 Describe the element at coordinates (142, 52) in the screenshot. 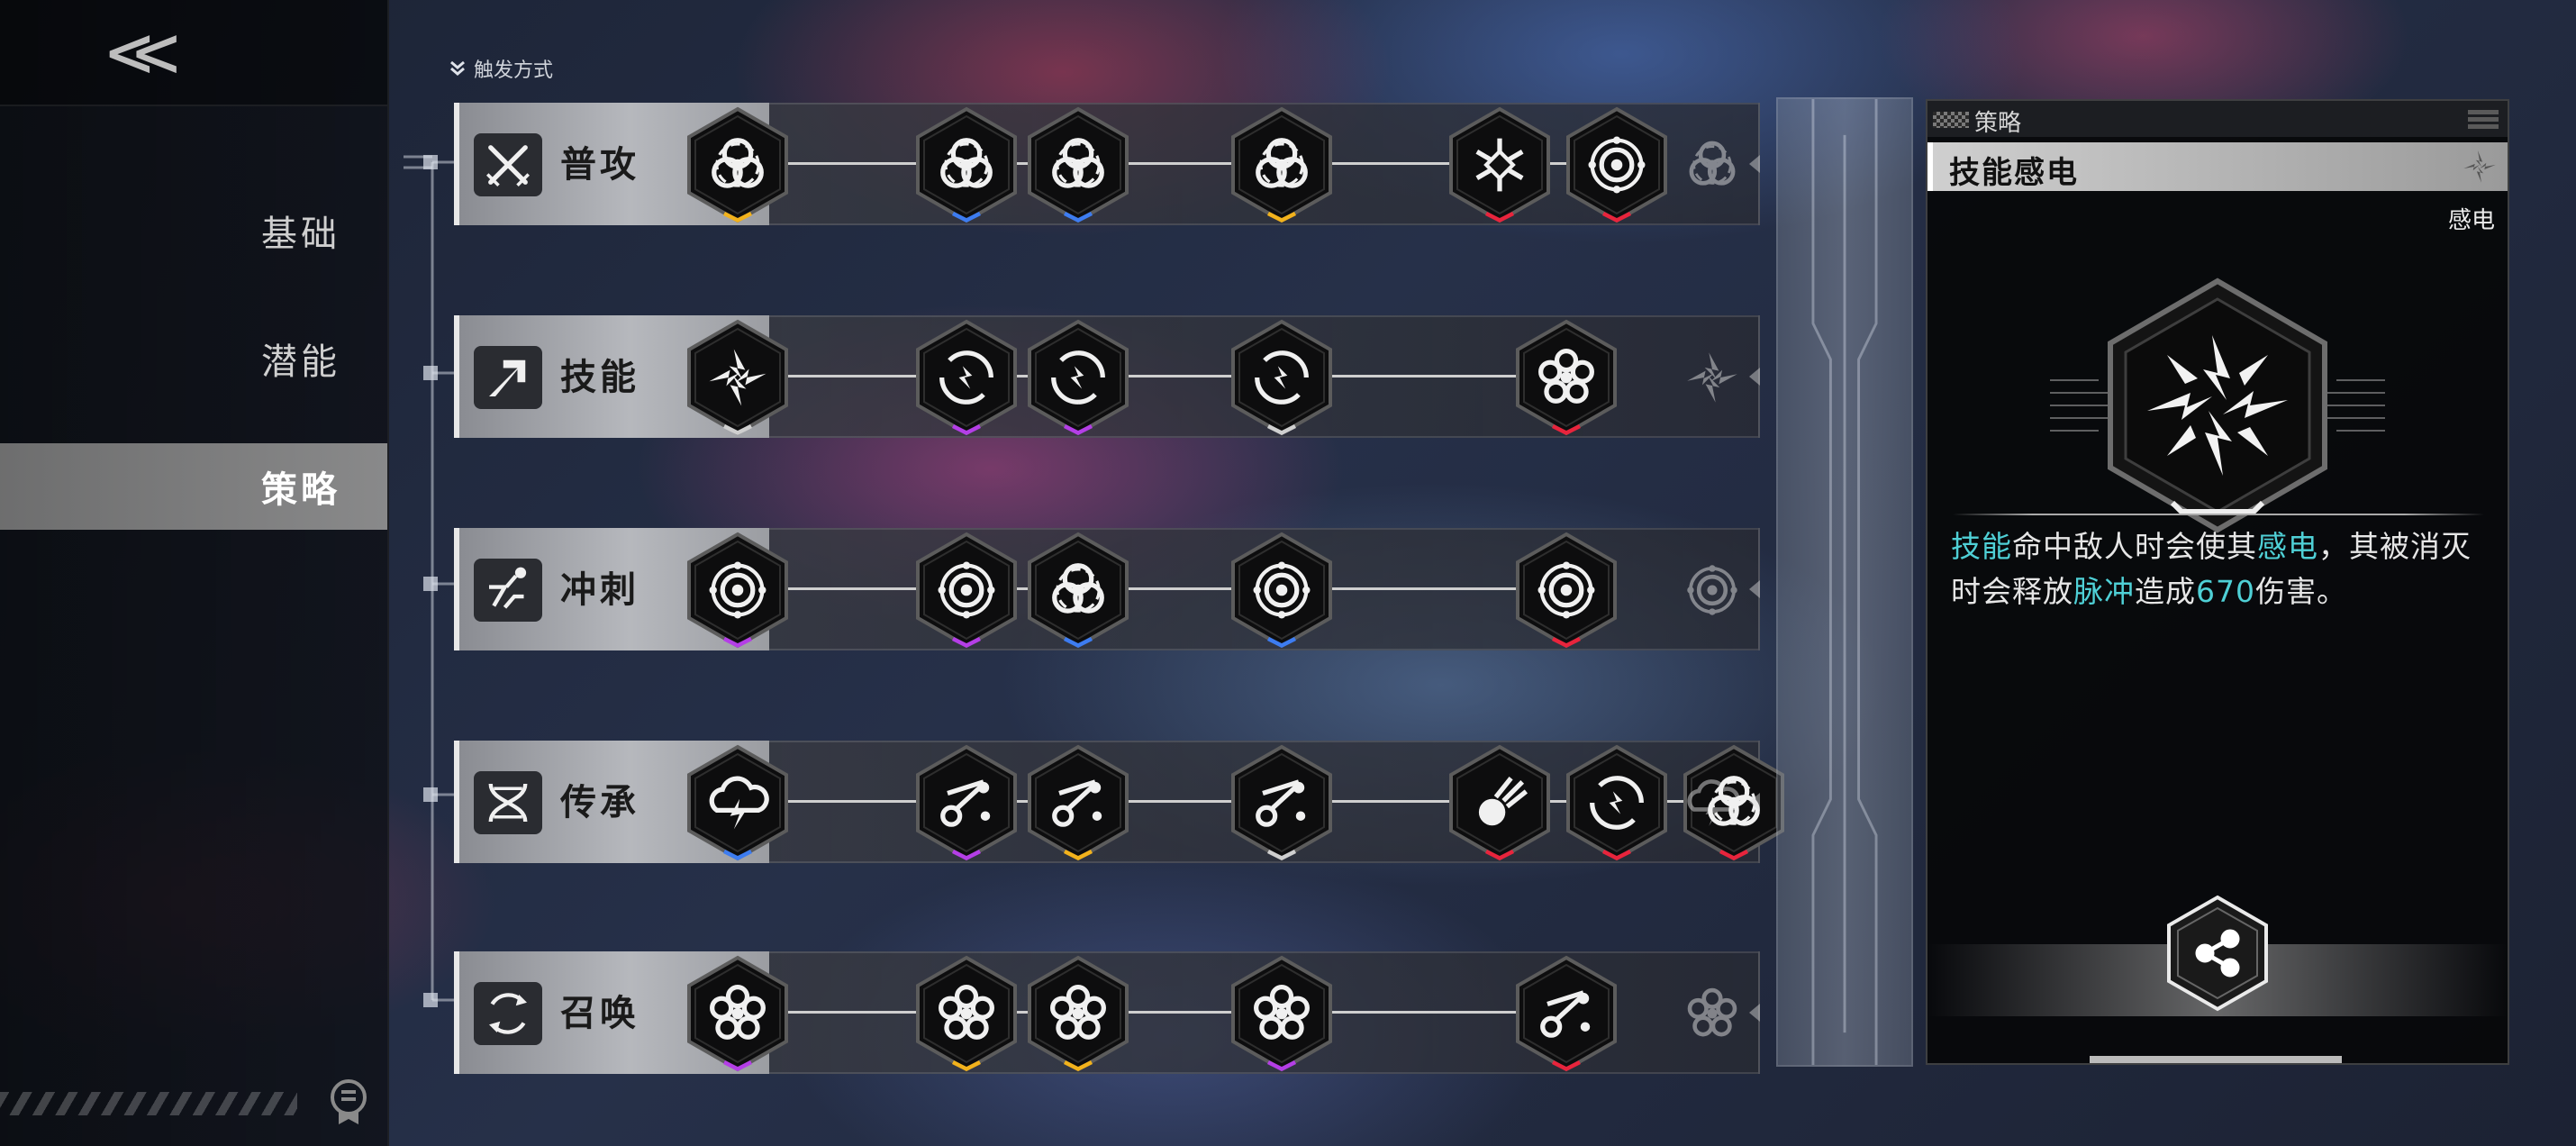

I see `double-chevron-left-icon: <<` at that location.